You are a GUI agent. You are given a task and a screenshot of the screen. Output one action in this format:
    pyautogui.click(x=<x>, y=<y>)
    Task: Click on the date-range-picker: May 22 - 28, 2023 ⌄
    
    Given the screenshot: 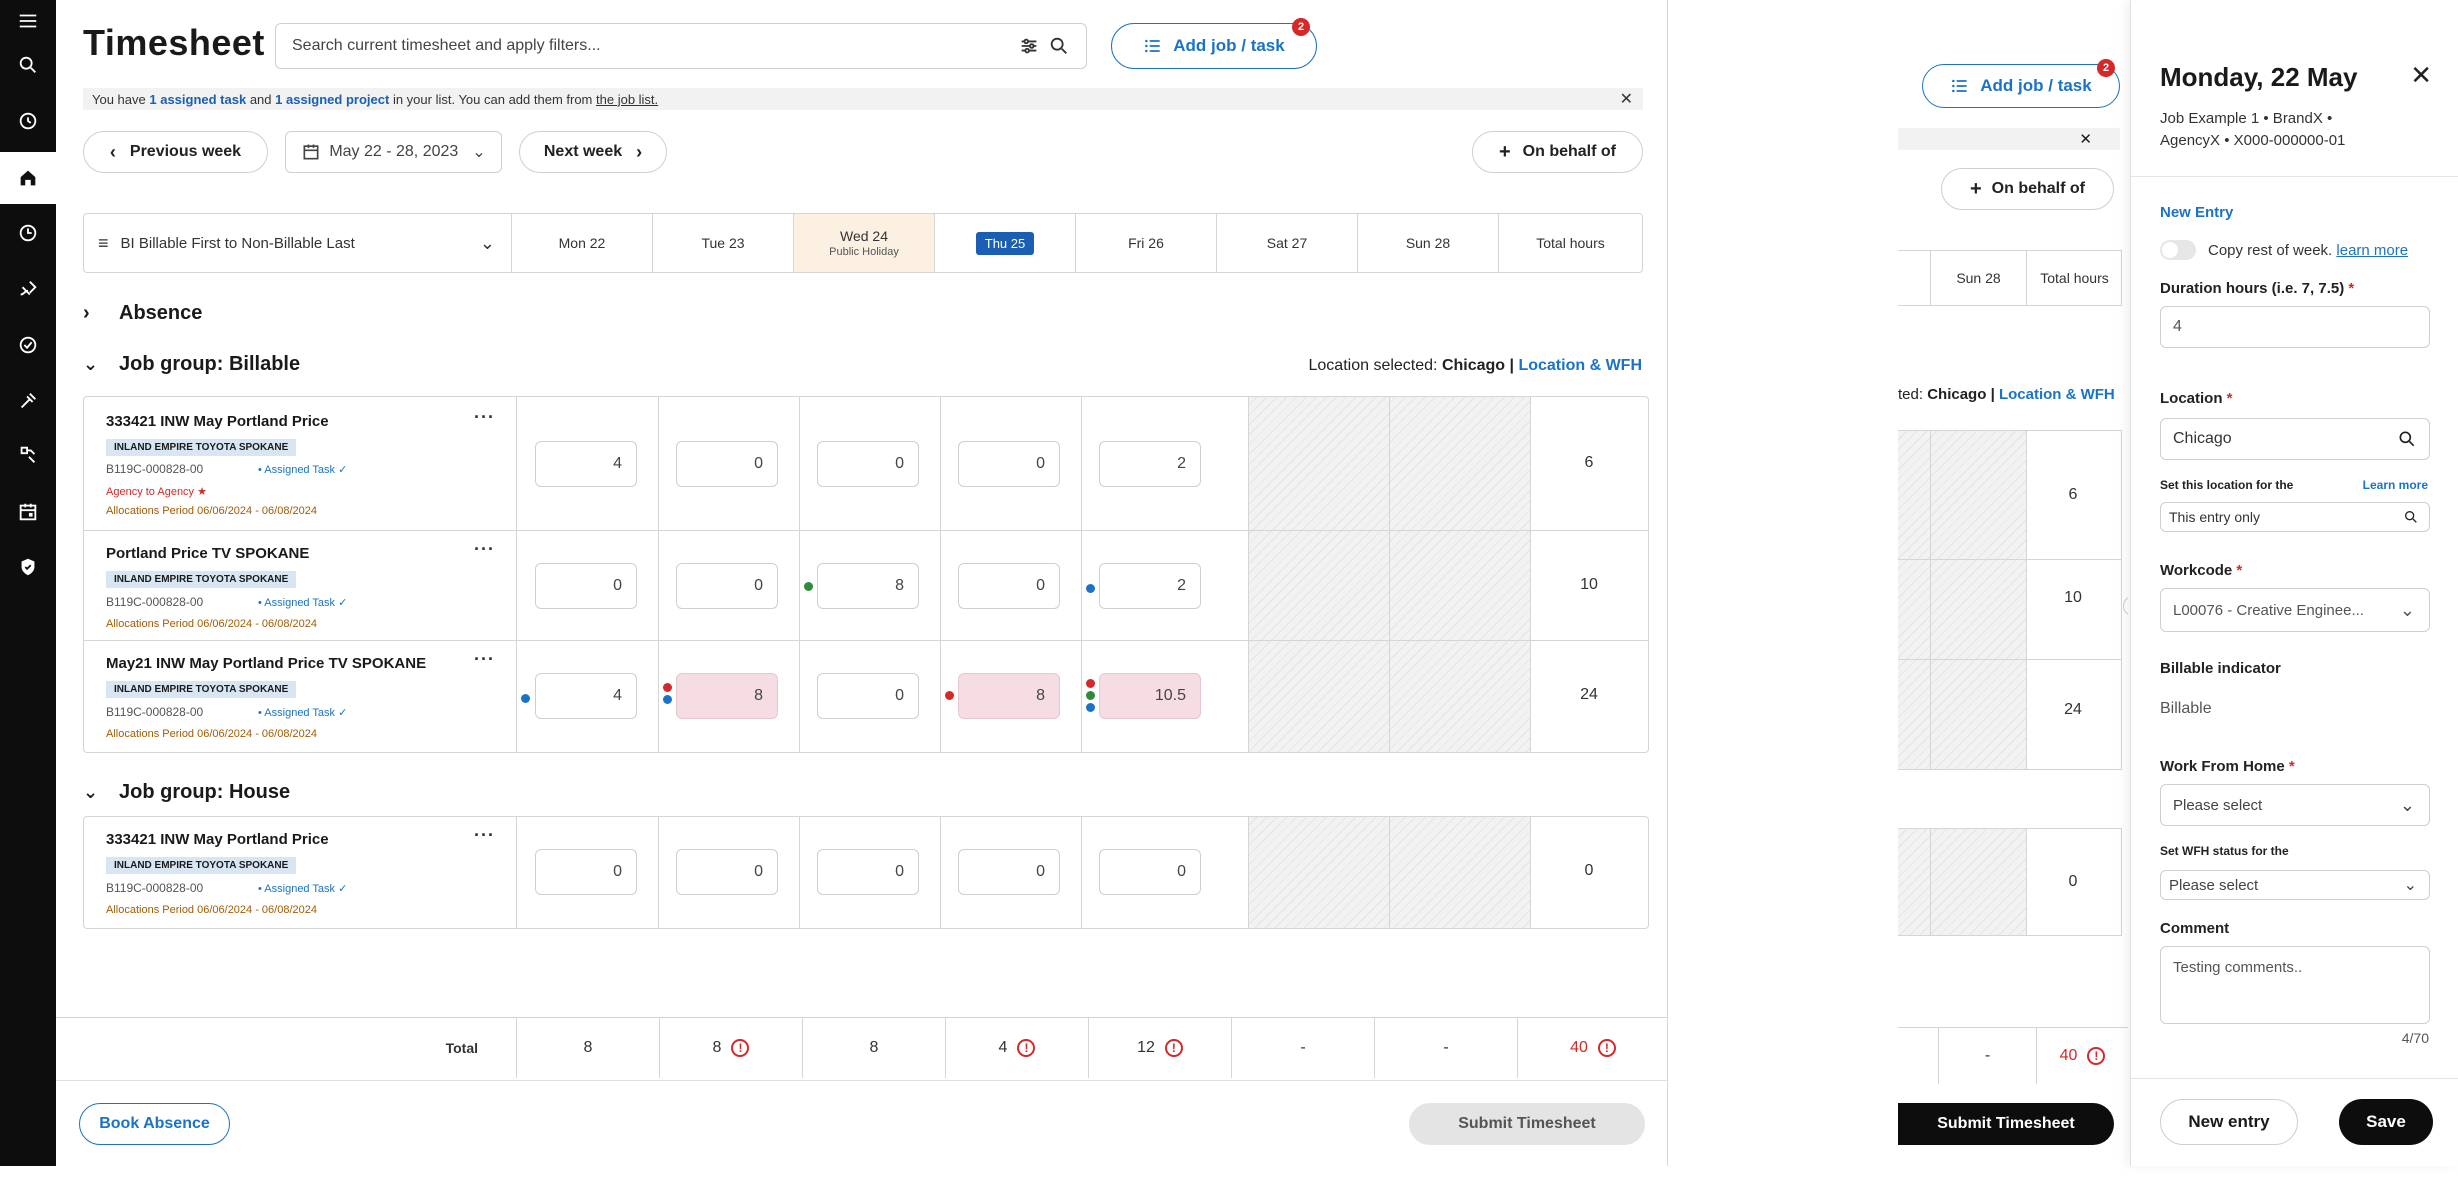 What is the action you would take?
    pyautogui.click(x=393, y=152)
    